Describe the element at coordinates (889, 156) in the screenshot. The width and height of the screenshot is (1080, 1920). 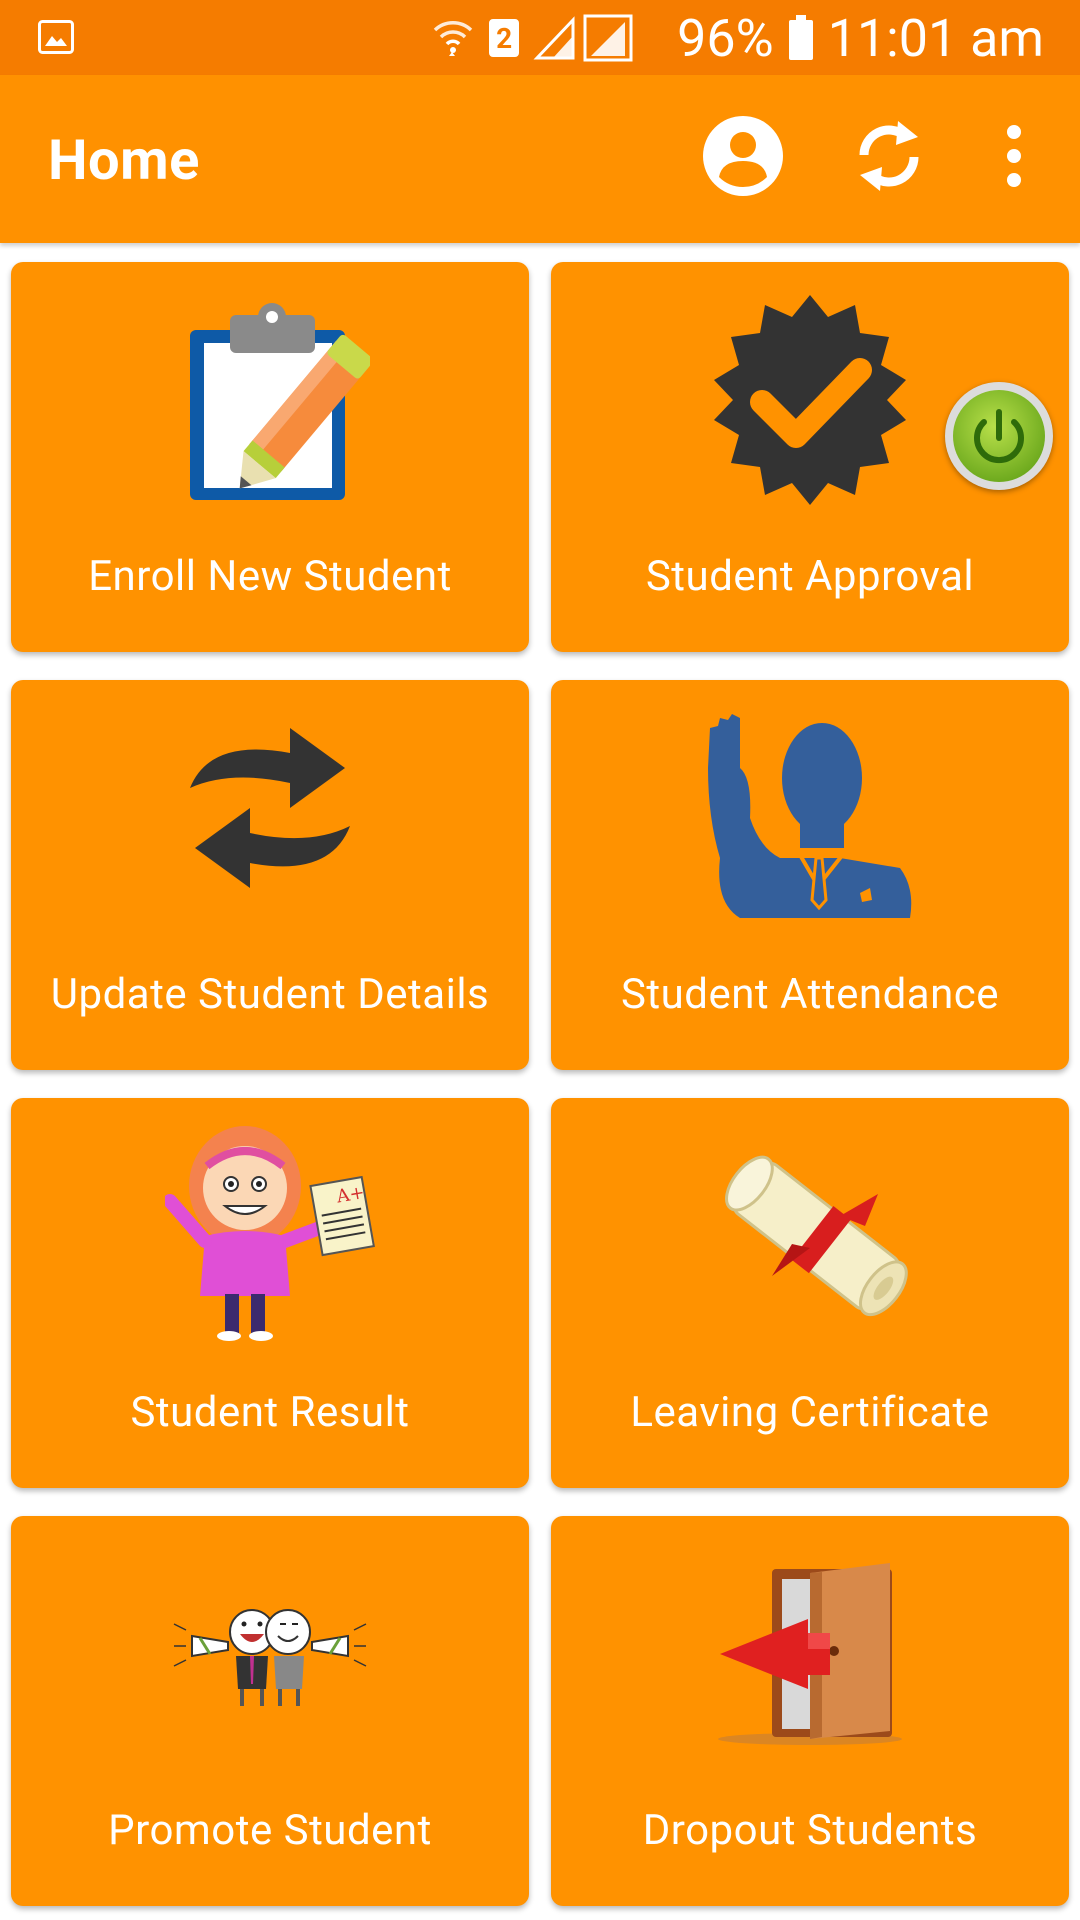
I see `sync-icon` at that location.